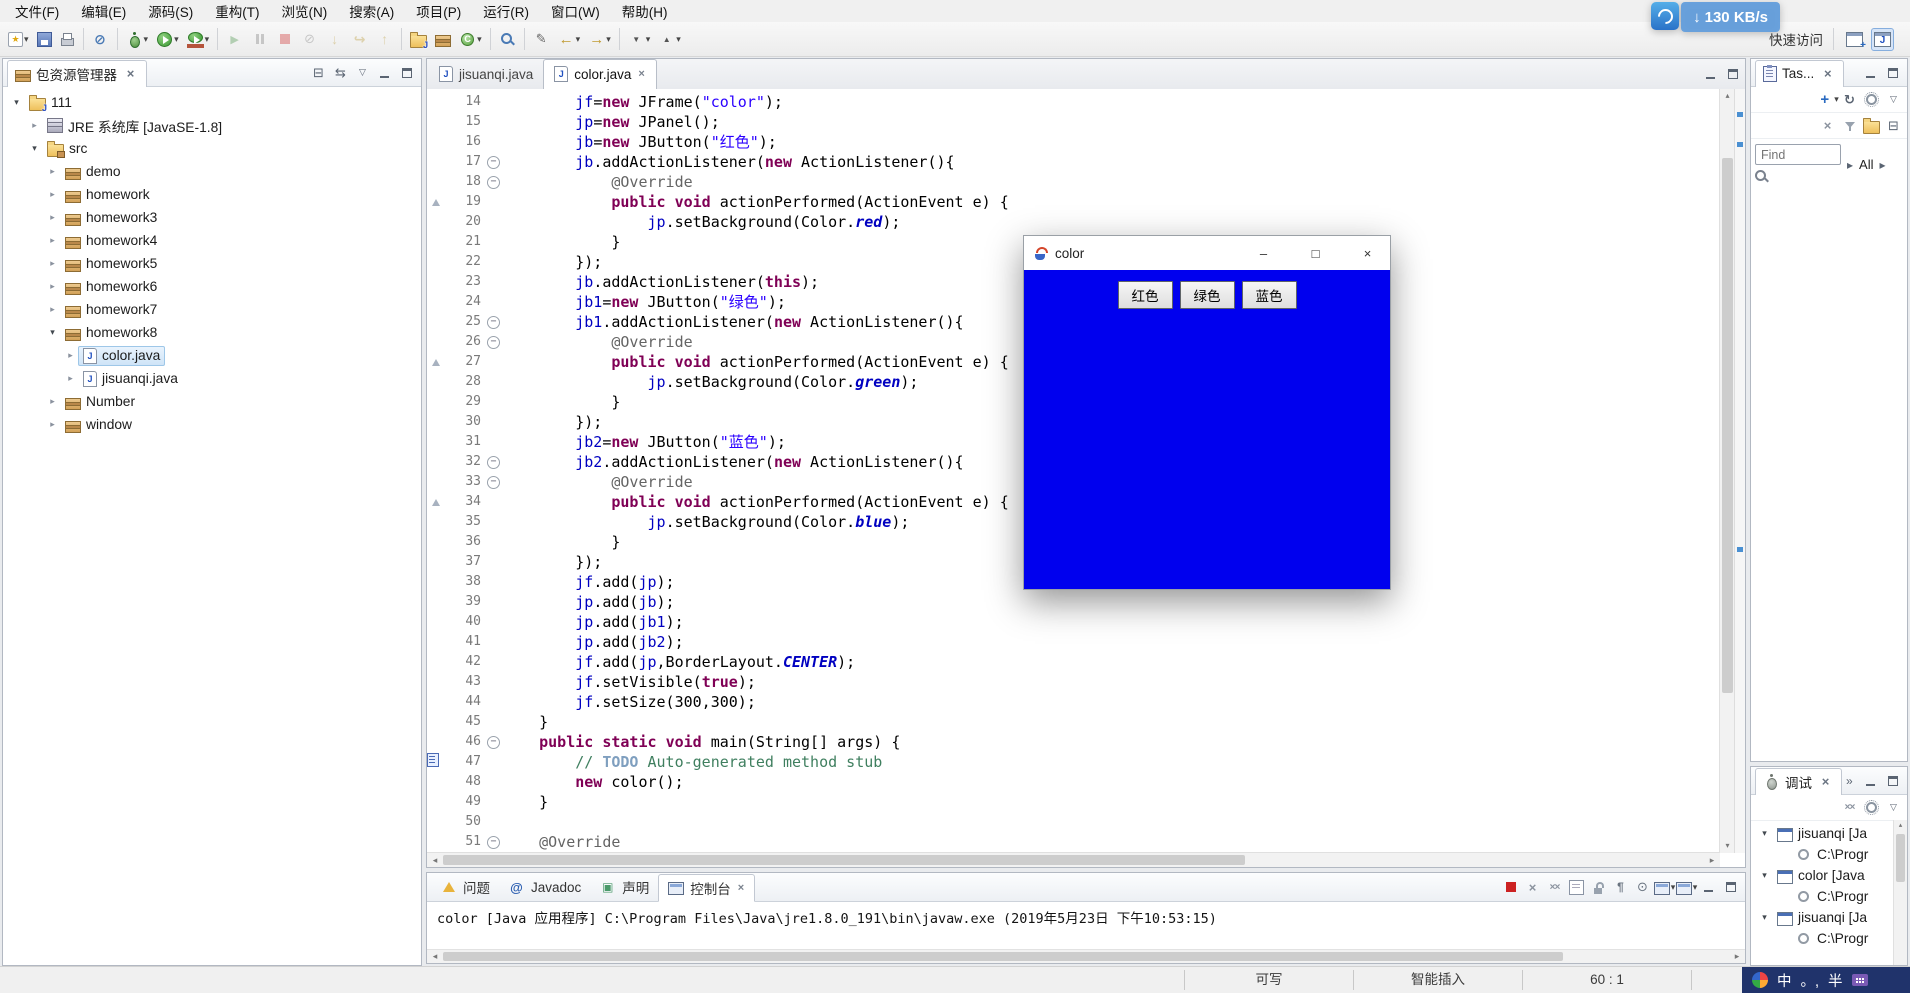  Describe the element at coordinates (435, 956) in the screenshot. I see `scroll-left-arrow-icon: ◂` at that location.